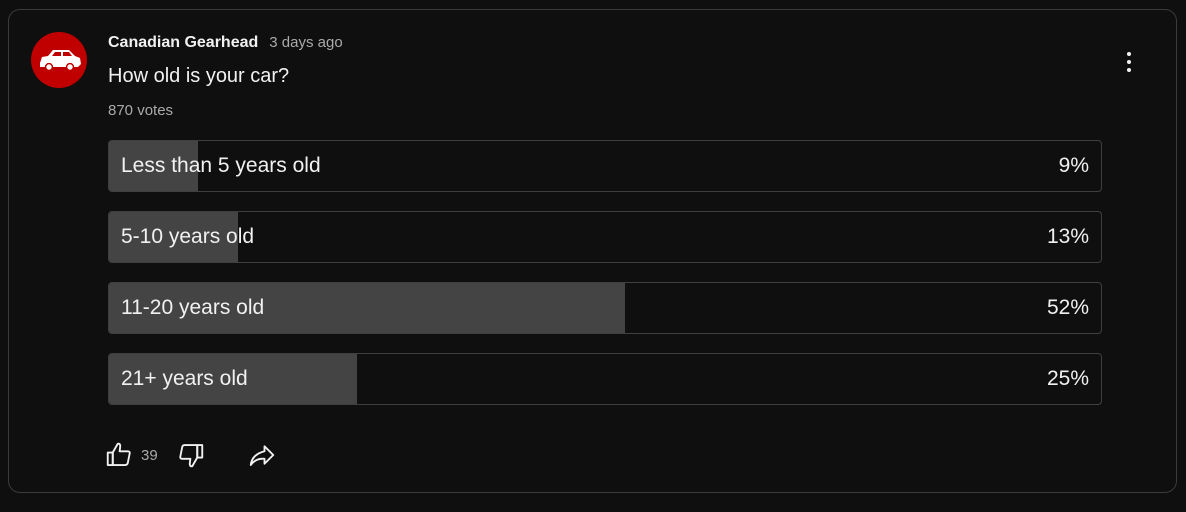 This screenshot has width=1186, height=512. I want to click on poll-option-label: 21+ years old, so click(184, 378).